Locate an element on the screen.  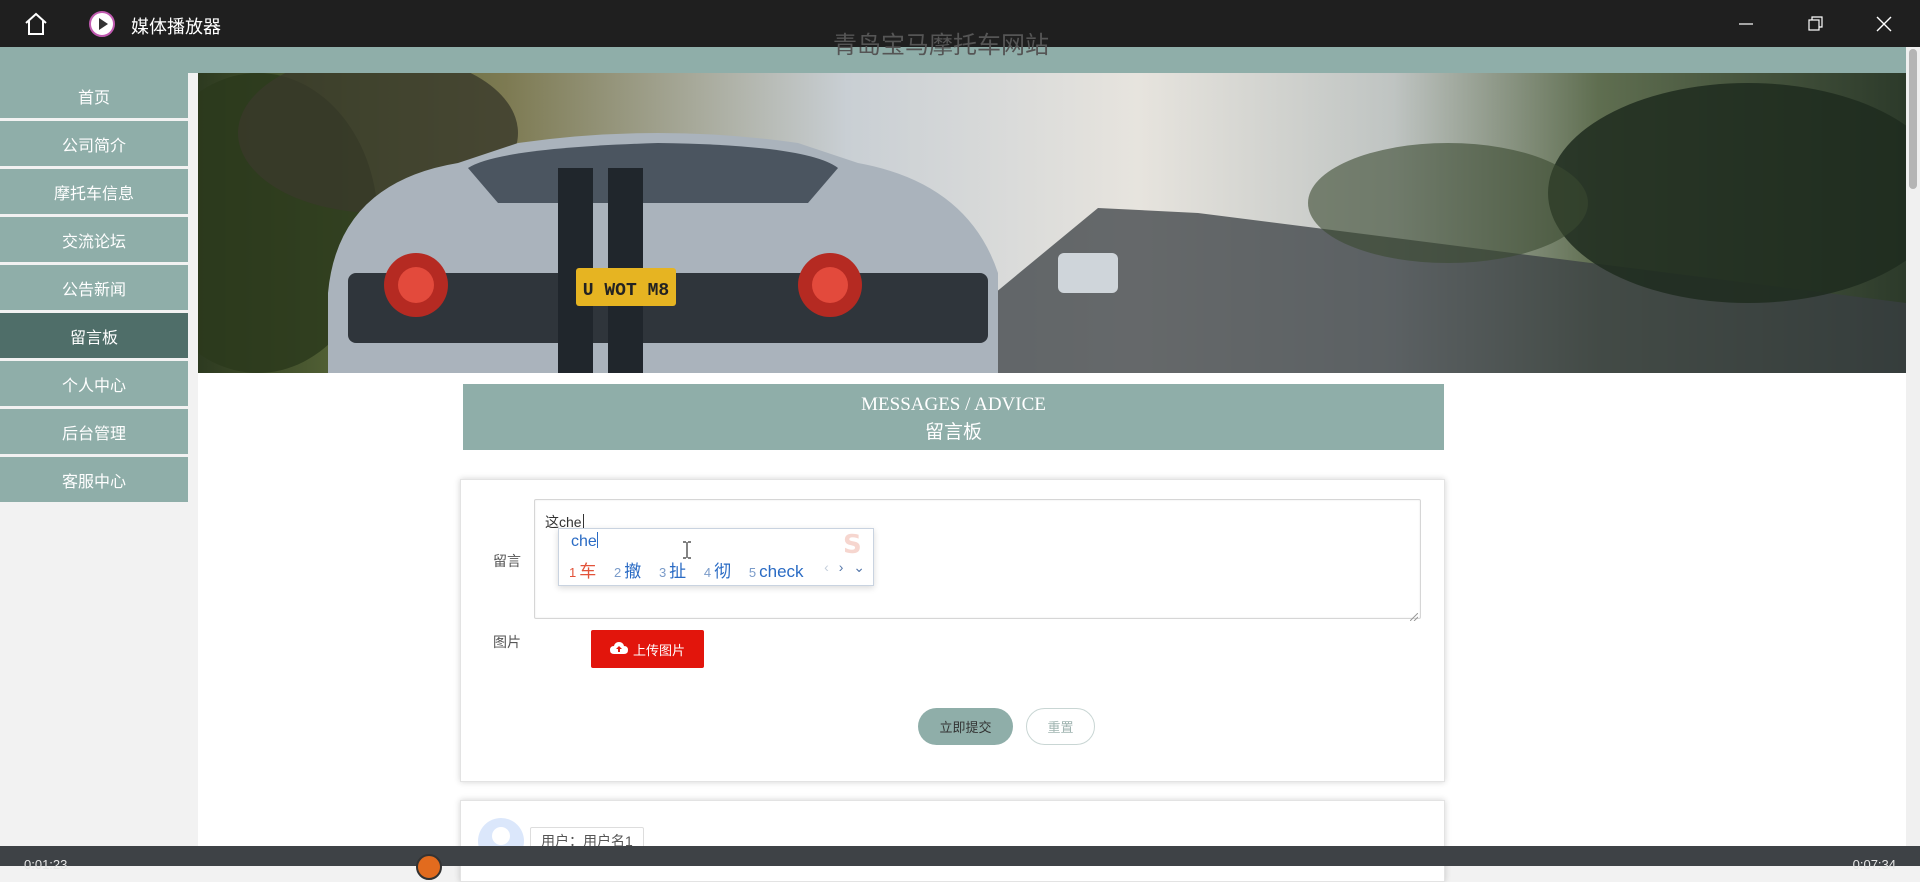
sidebar-item-news: 公告新闻 is located at coordinates (94, 287).